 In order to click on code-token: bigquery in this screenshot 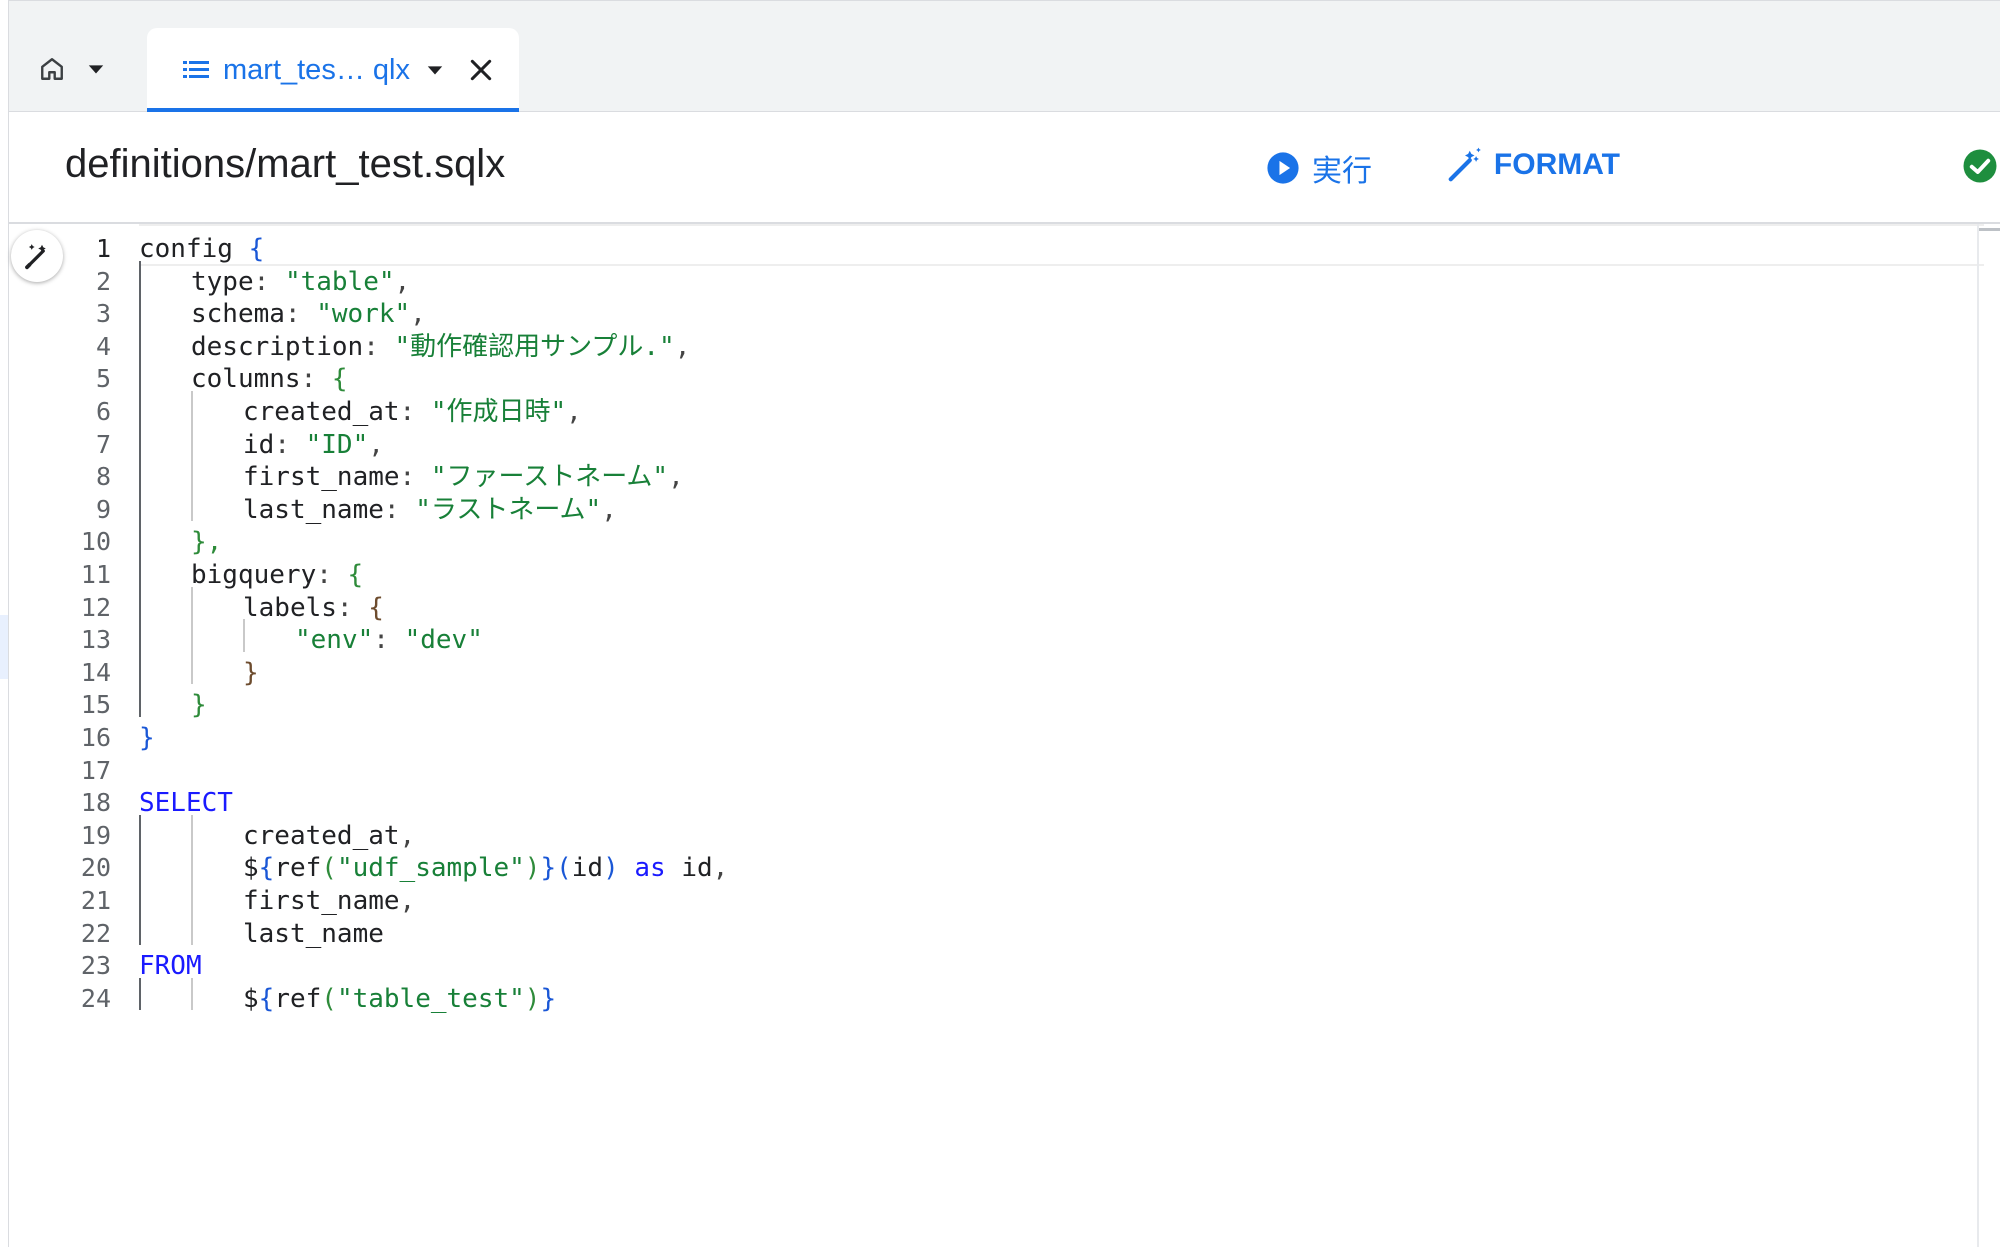, I will do `click(254, 575)`.